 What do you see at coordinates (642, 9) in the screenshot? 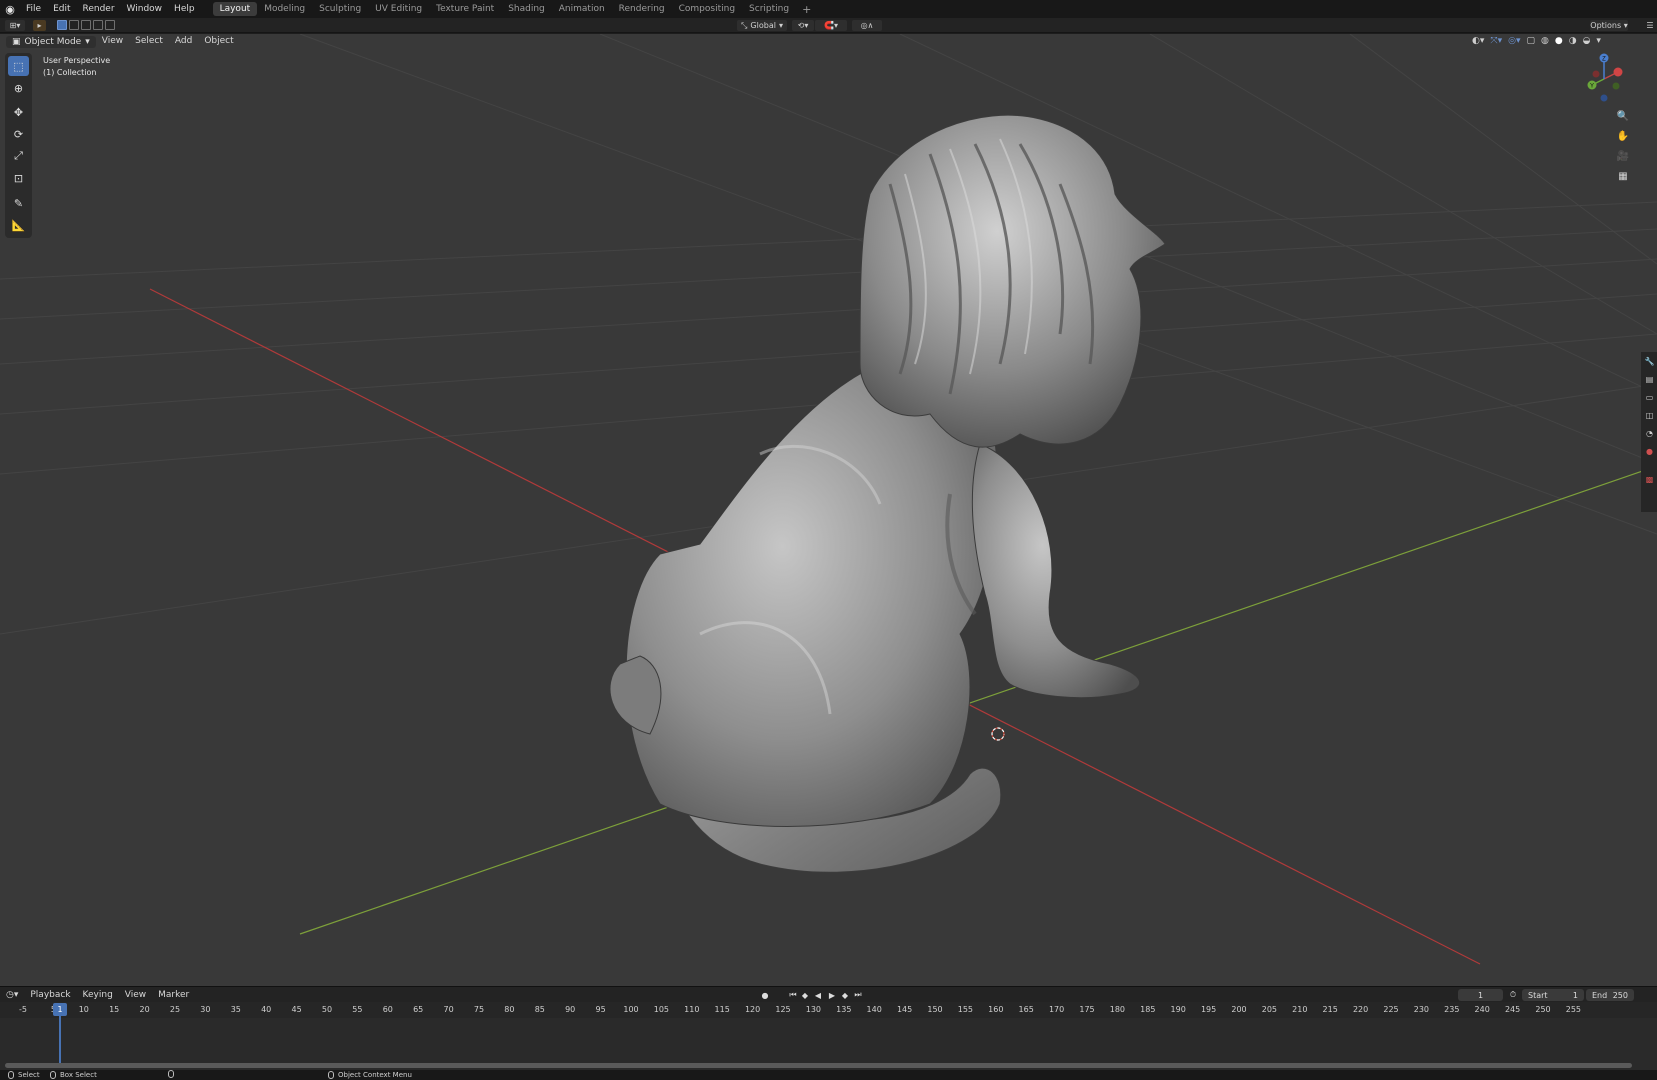
I see `tab-rendering: Rendering` at bounding box center [642, 9].